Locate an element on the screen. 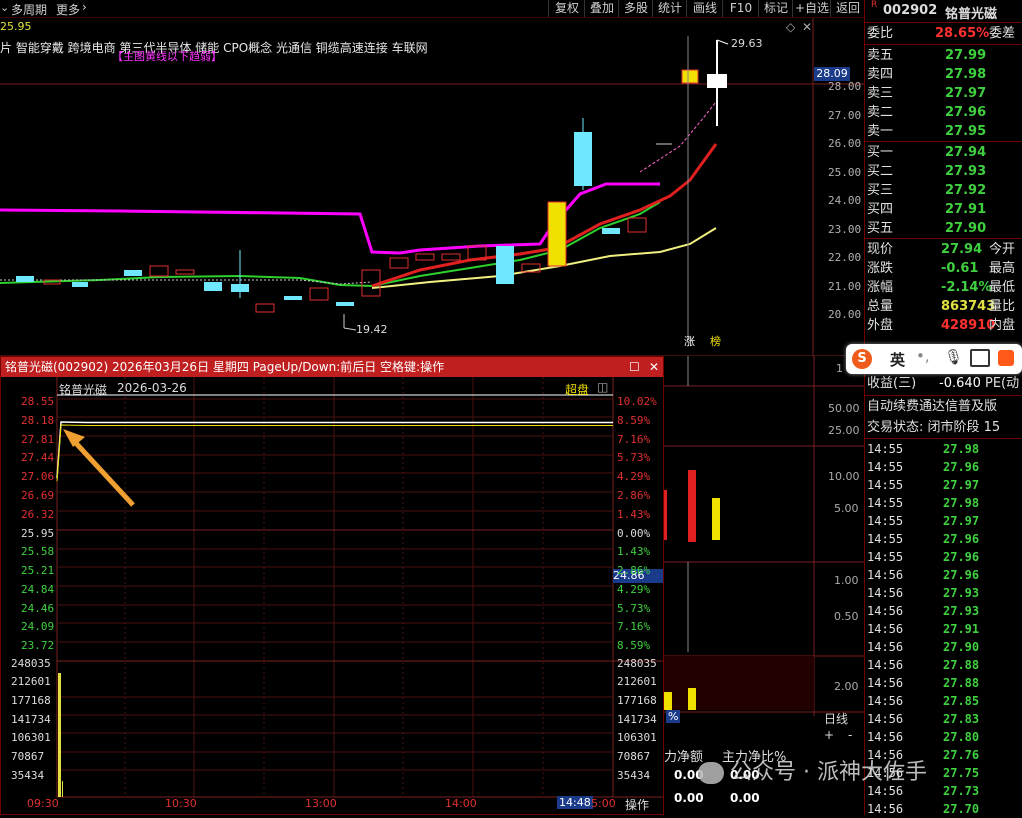 The width and height of the screenshot is (1022, 818). restore-rights-button: 复权 is located at coordinates (566, 8).